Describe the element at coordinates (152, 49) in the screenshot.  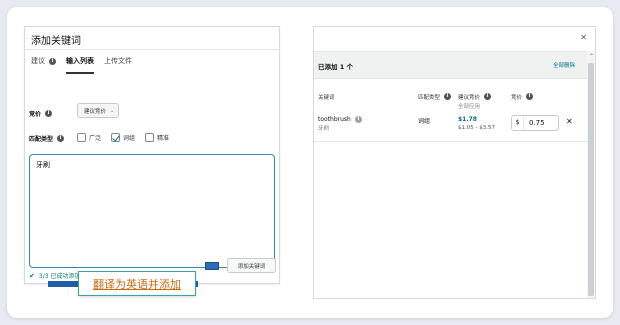
I see `divider` at that location.